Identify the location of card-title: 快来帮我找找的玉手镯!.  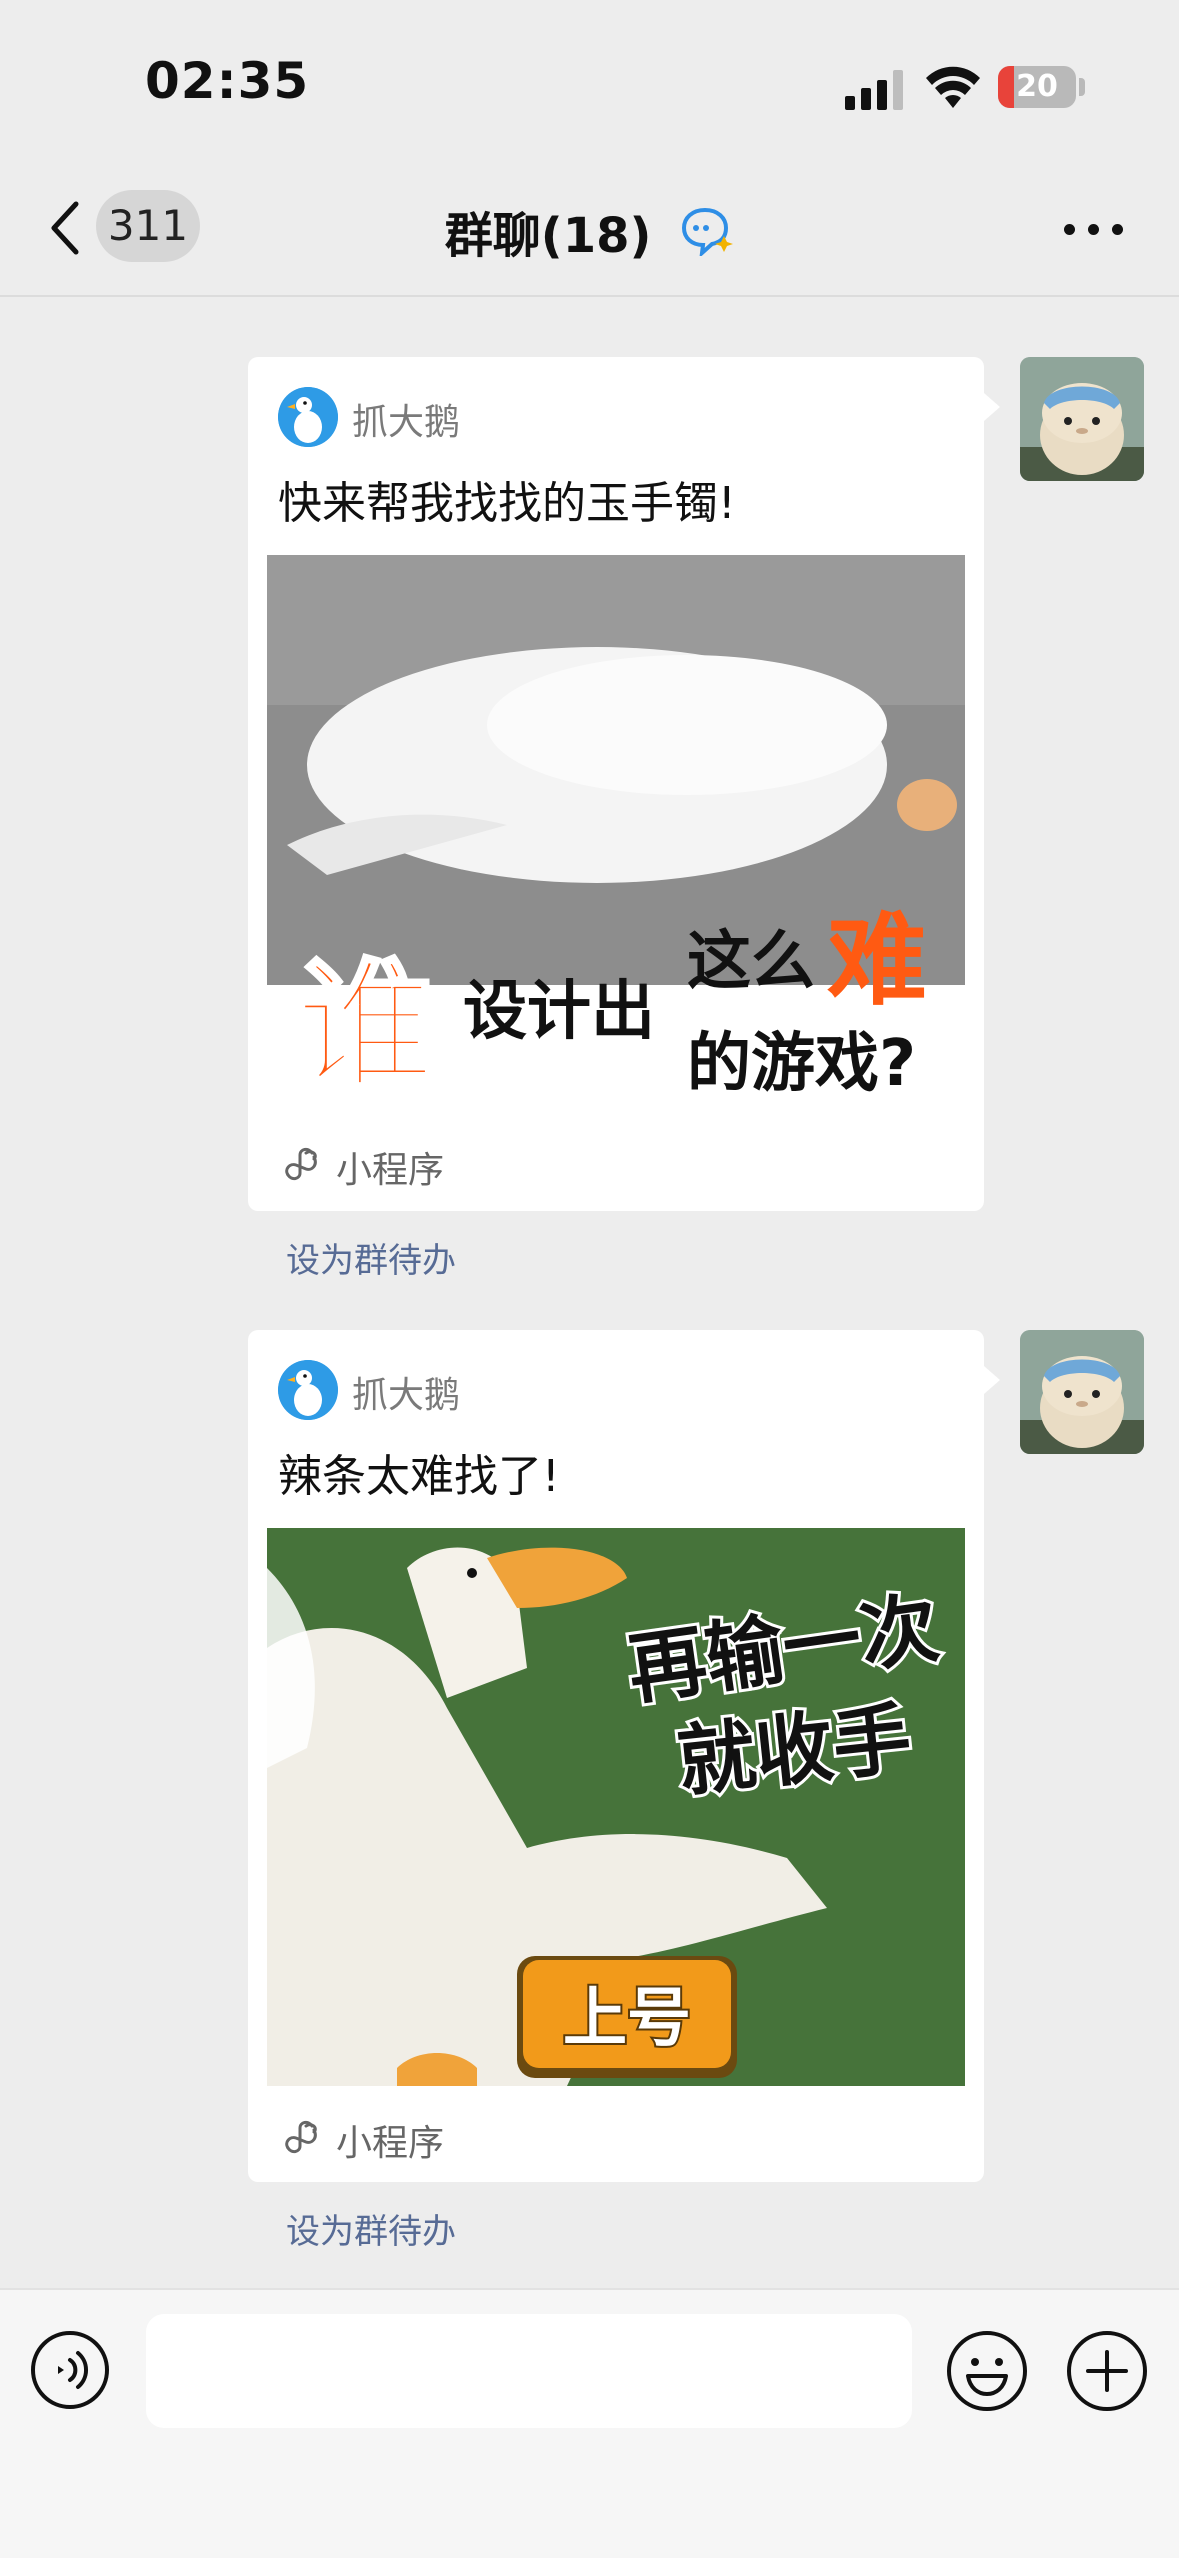
(507, 503).